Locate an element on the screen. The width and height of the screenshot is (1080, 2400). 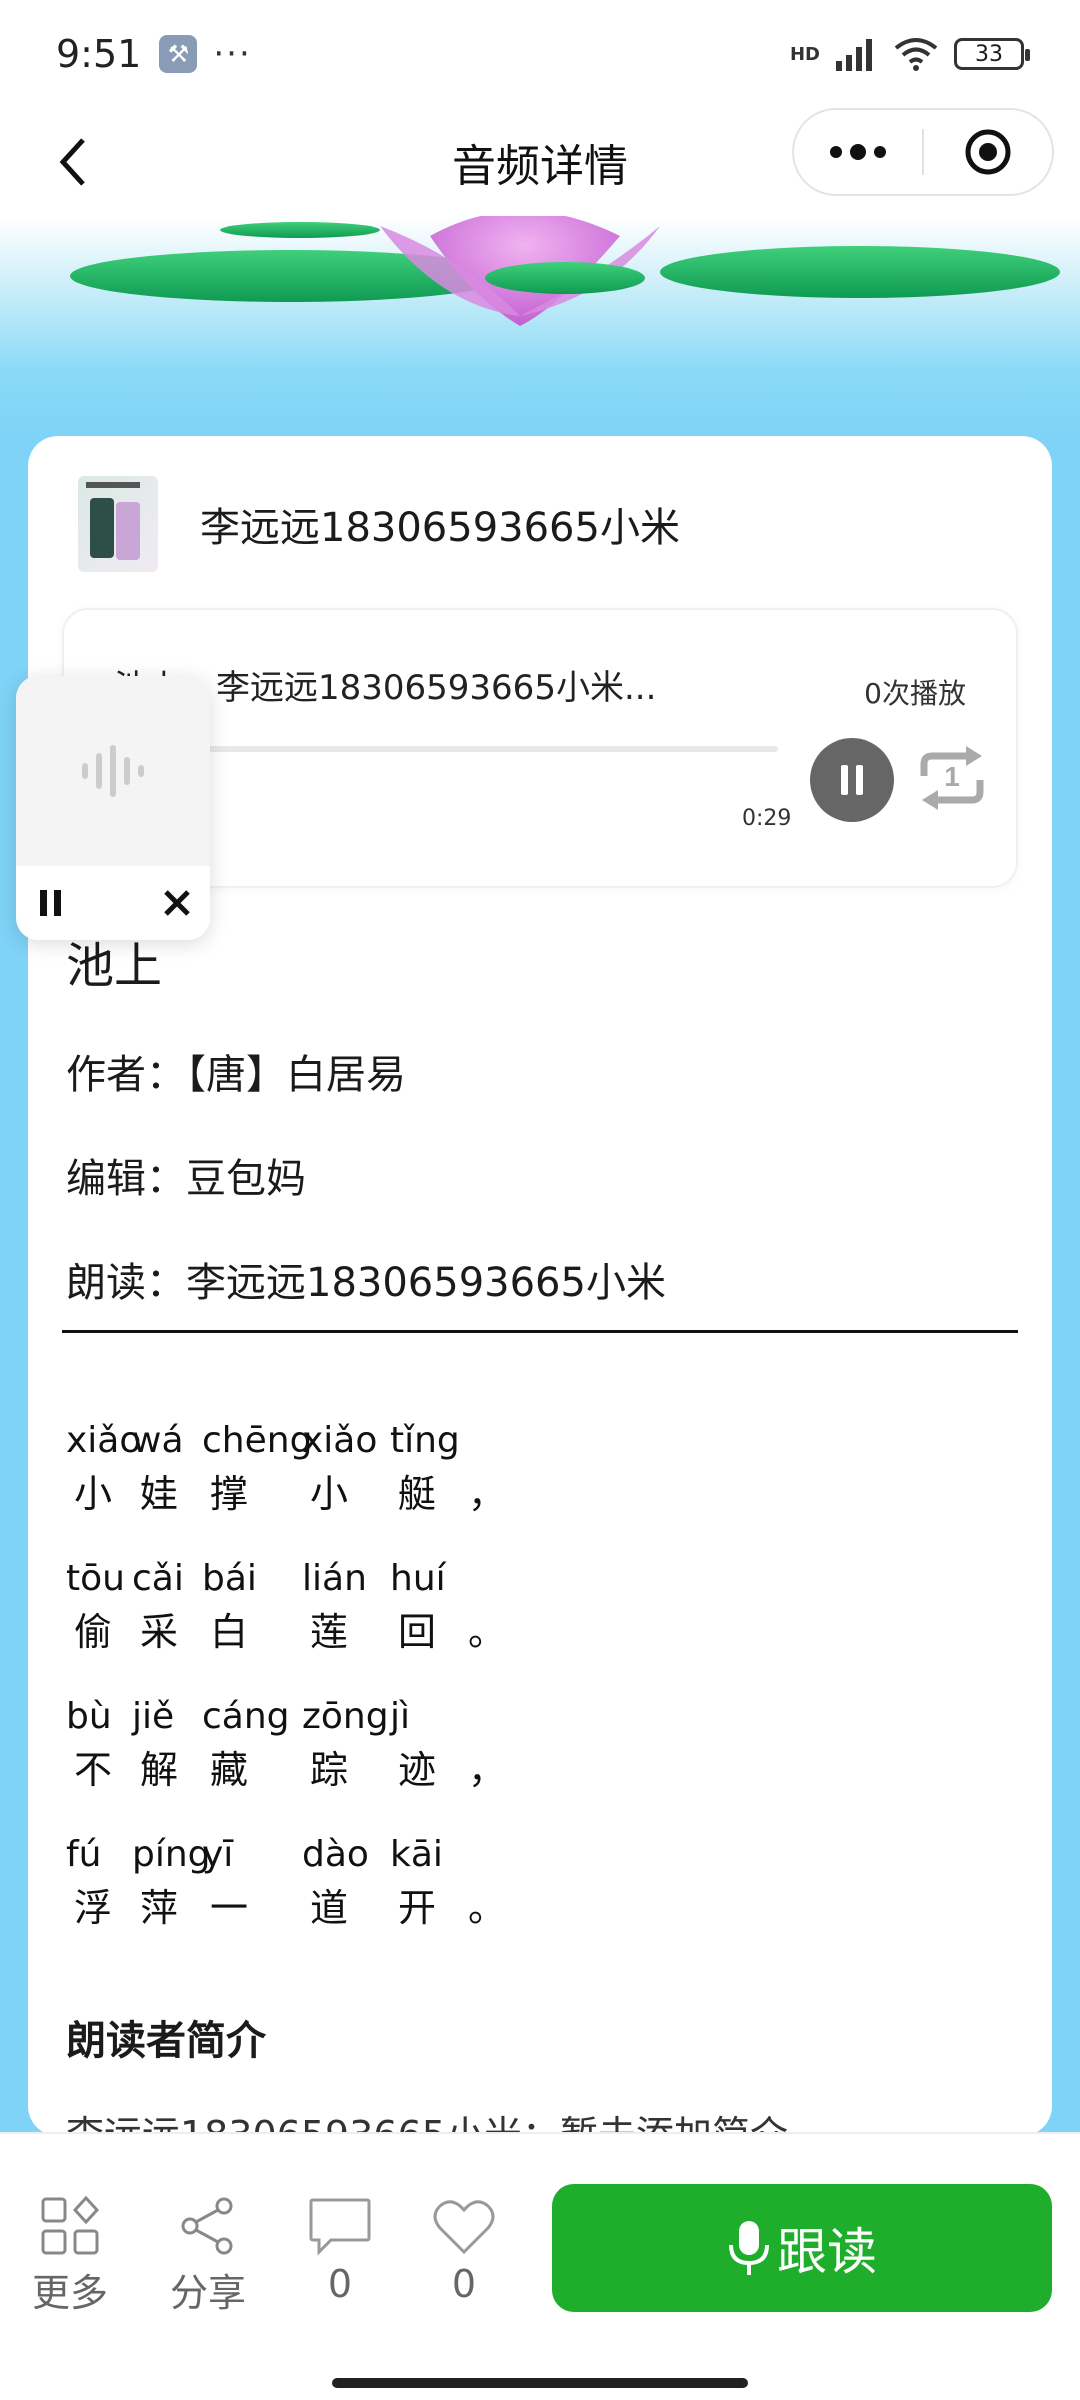
more-menu-button is located at coordinates (858, 152).